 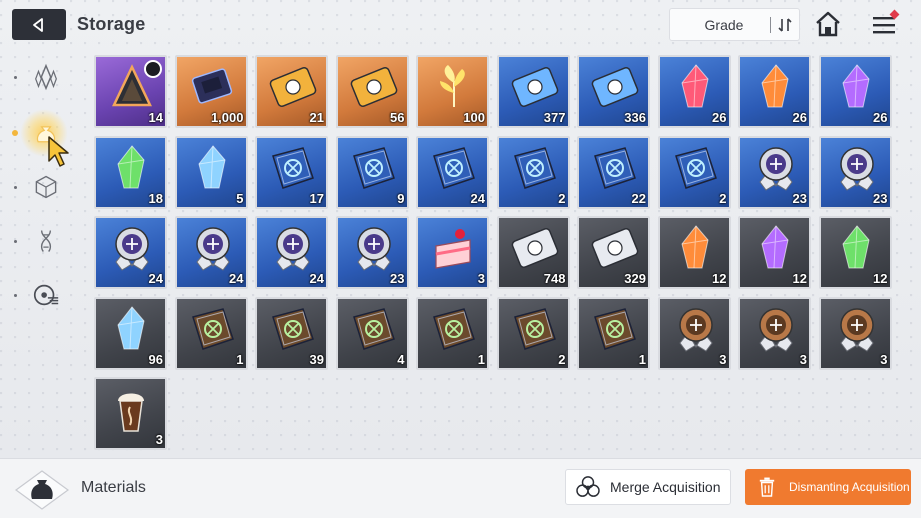 I want to click on inventory-slot: 4, so click(x=372, y=333).